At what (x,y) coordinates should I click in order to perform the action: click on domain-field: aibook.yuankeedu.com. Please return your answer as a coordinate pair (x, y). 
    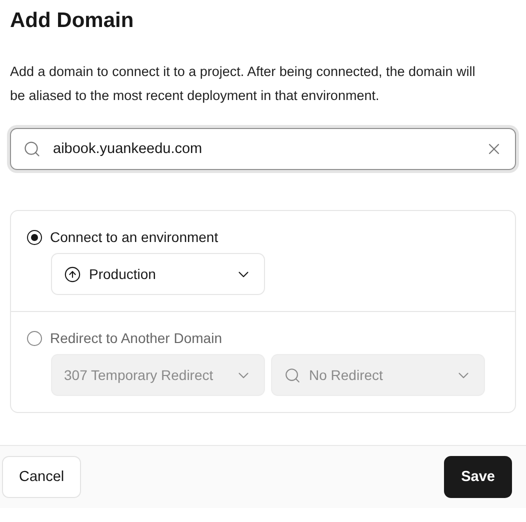
    Looking at the image, I should click on (263, 149).